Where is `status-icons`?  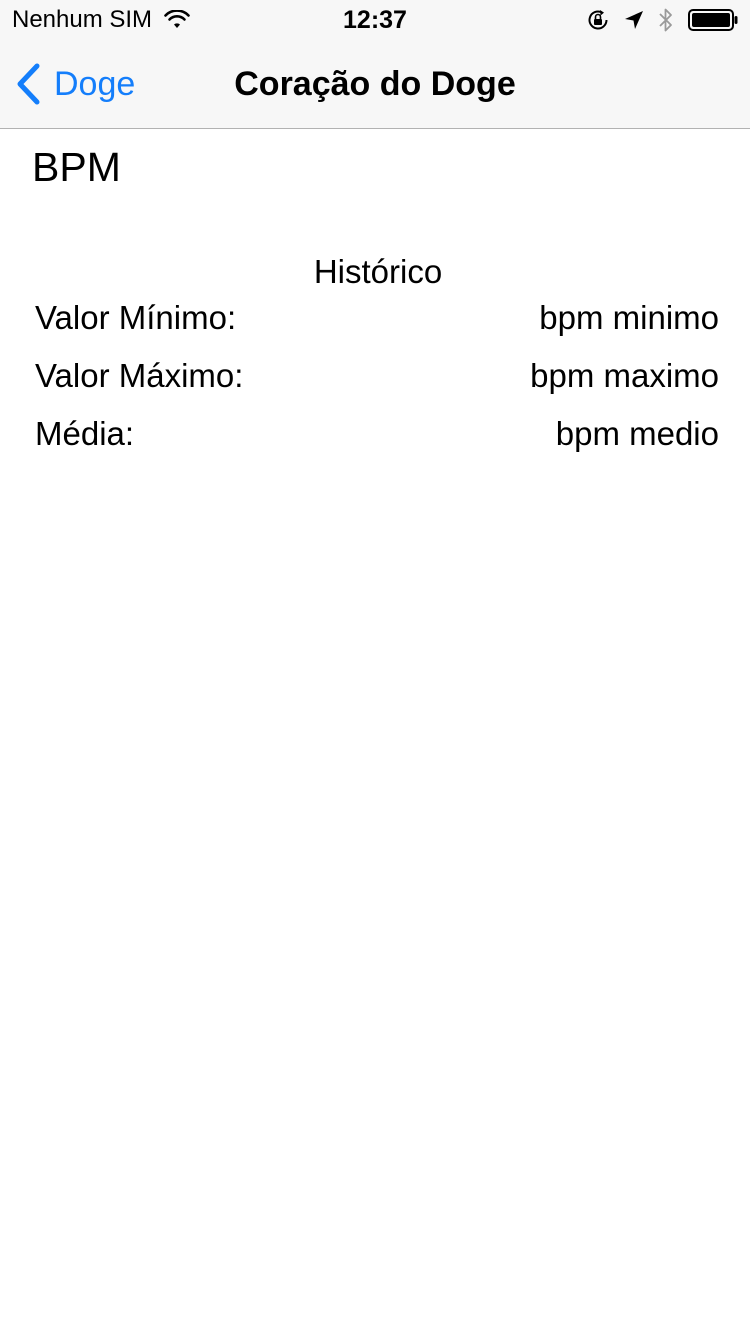
status-icons is located at coordinates (662, 20).